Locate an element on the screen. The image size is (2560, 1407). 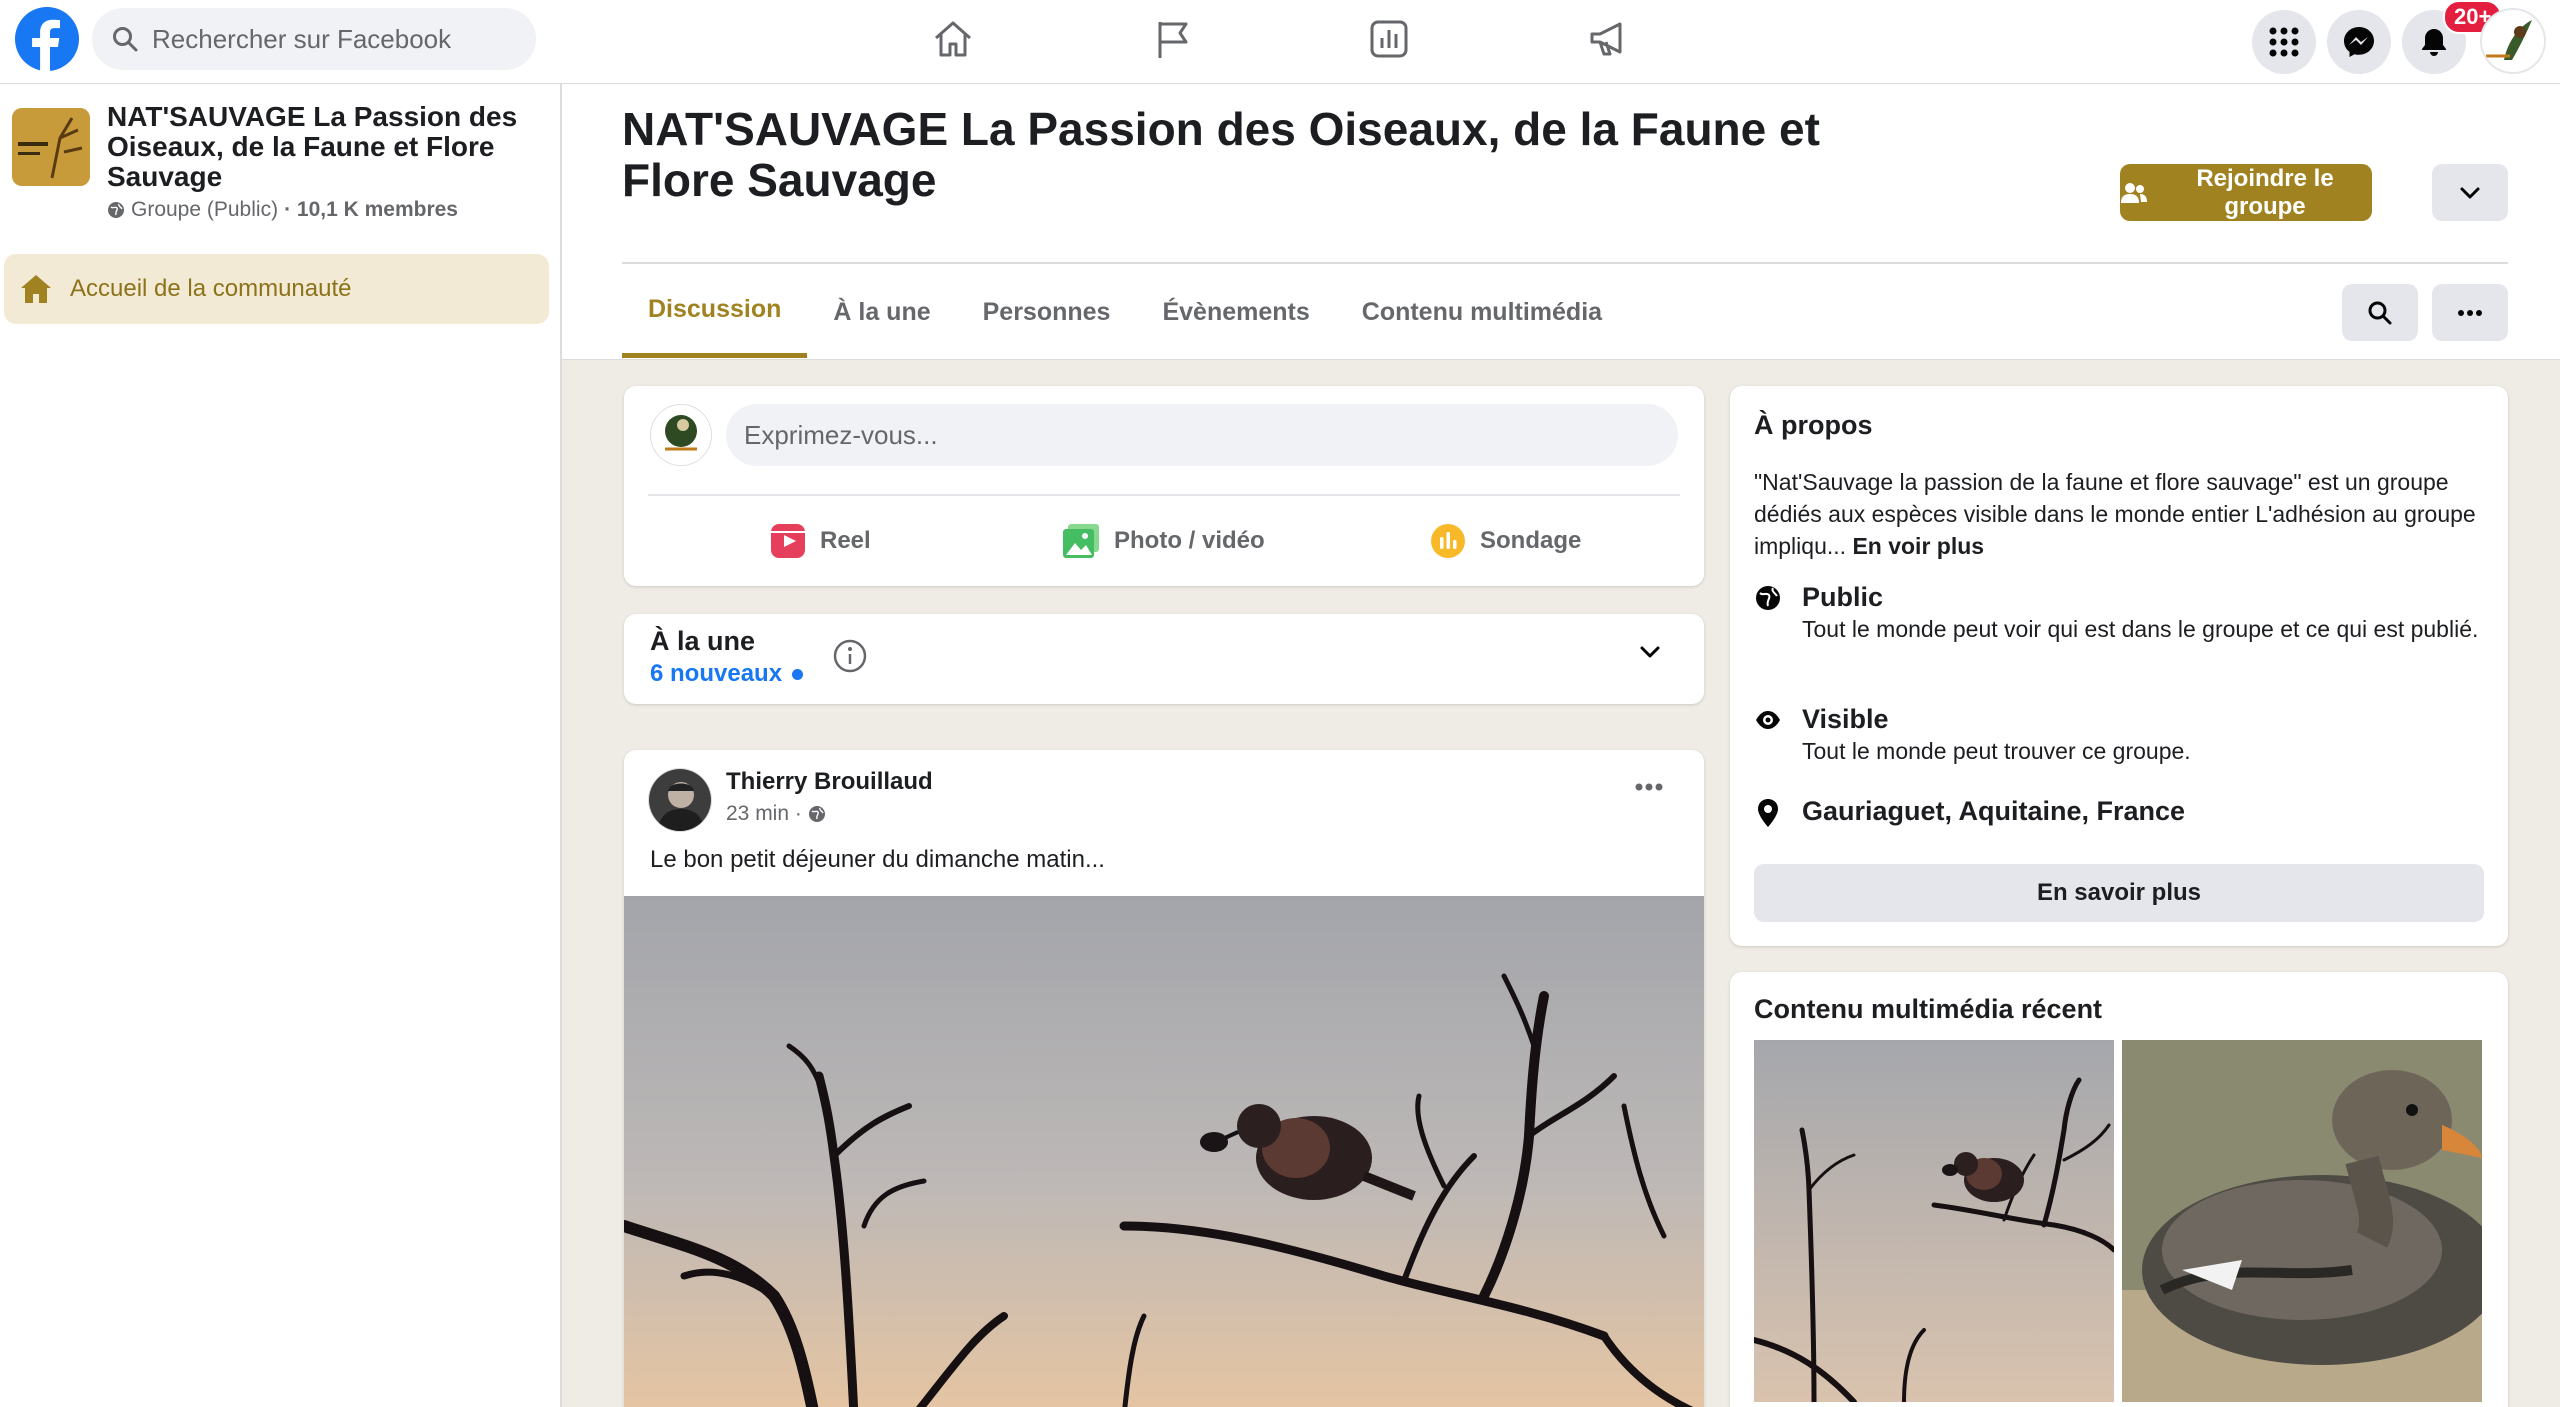
flag-icon is located at coordinates (1173, 39).